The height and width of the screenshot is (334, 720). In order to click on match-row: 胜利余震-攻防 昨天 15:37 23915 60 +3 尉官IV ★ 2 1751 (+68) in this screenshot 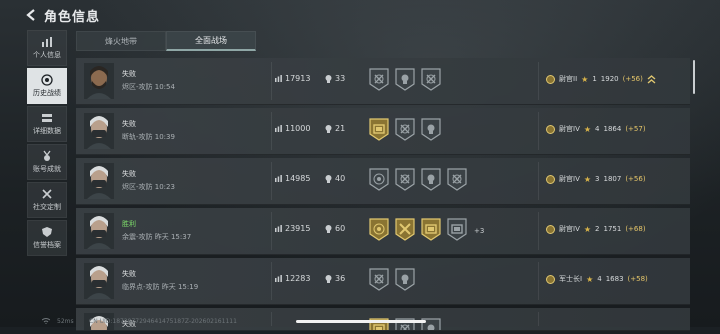, I will do `click(383, 231)`.